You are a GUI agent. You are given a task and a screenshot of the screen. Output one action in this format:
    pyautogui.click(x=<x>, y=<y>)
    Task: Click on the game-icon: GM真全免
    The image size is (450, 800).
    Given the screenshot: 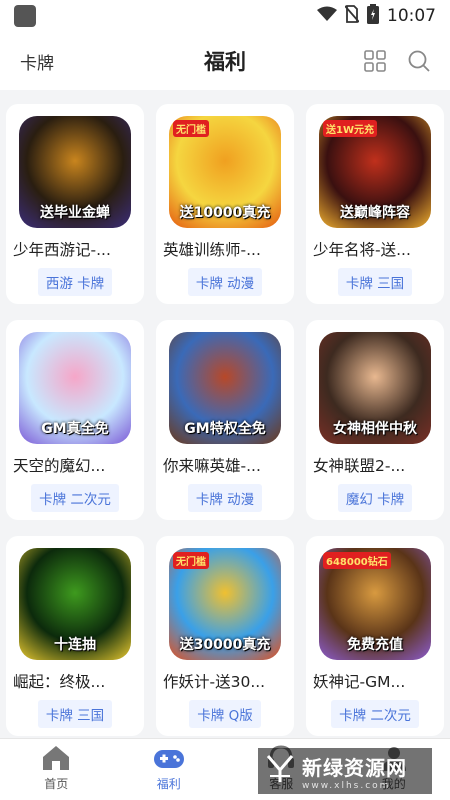 What is the action you would take?
    pyautogui.click(x=75, y=388)
    